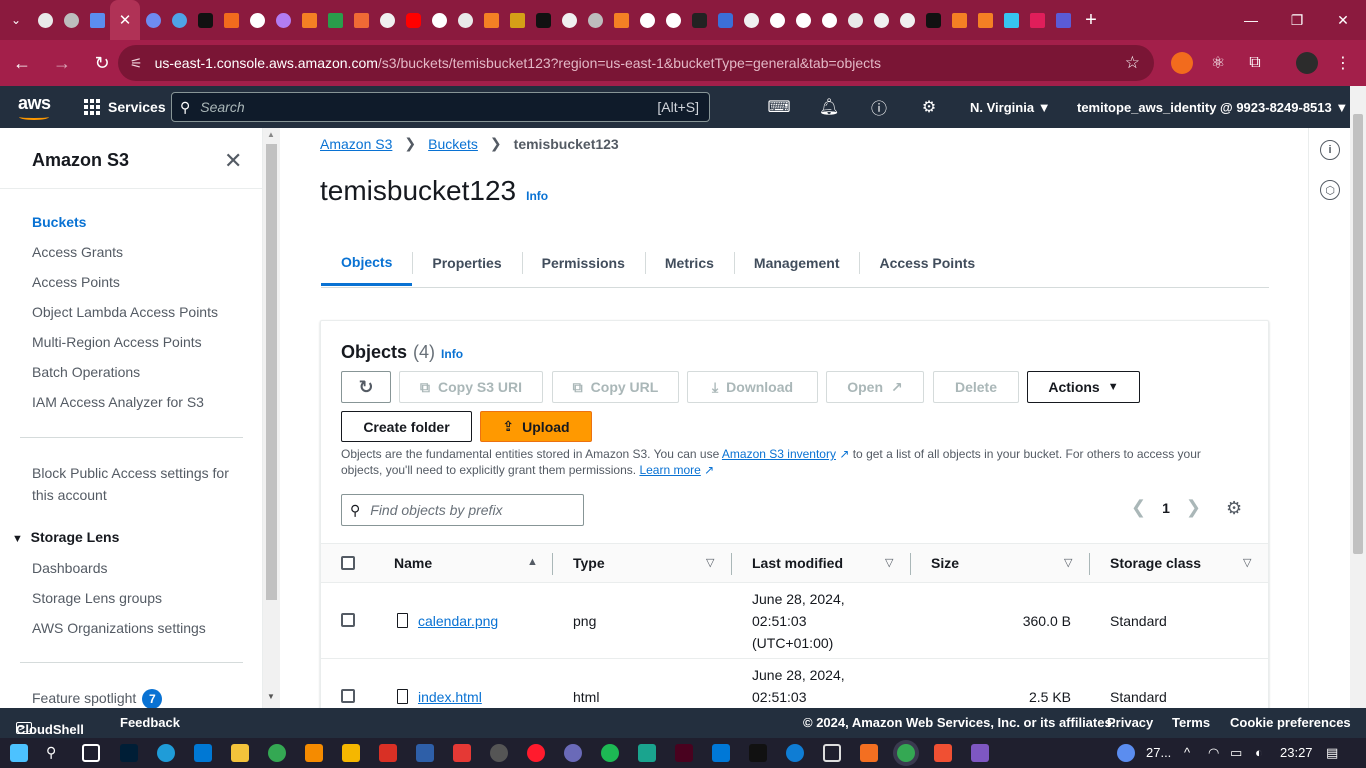  Describe the element at coordinates (1259, 752) in the screenshot. I see `volume-icon: ◐` at that location.